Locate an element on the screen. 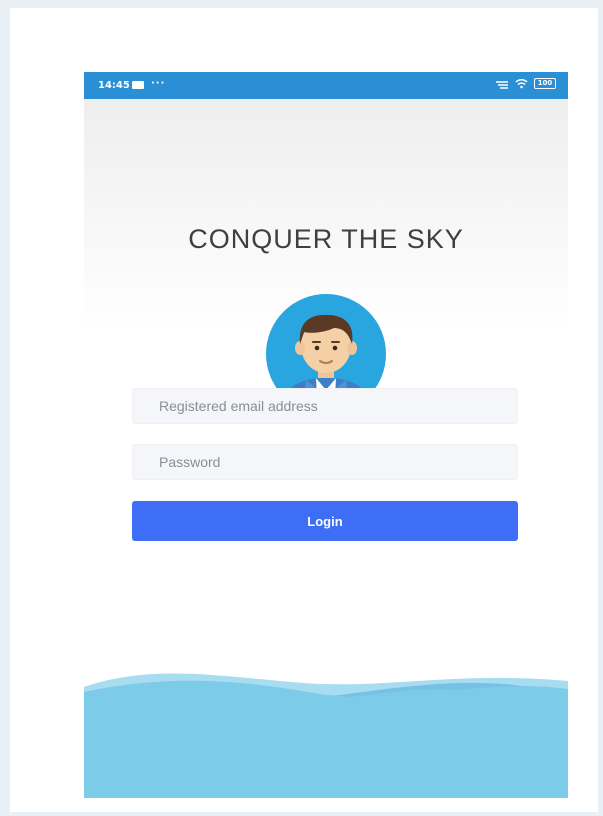 This screenshot has height=816, width=603. status-icons: 100 is located at coordinates (525, 83).